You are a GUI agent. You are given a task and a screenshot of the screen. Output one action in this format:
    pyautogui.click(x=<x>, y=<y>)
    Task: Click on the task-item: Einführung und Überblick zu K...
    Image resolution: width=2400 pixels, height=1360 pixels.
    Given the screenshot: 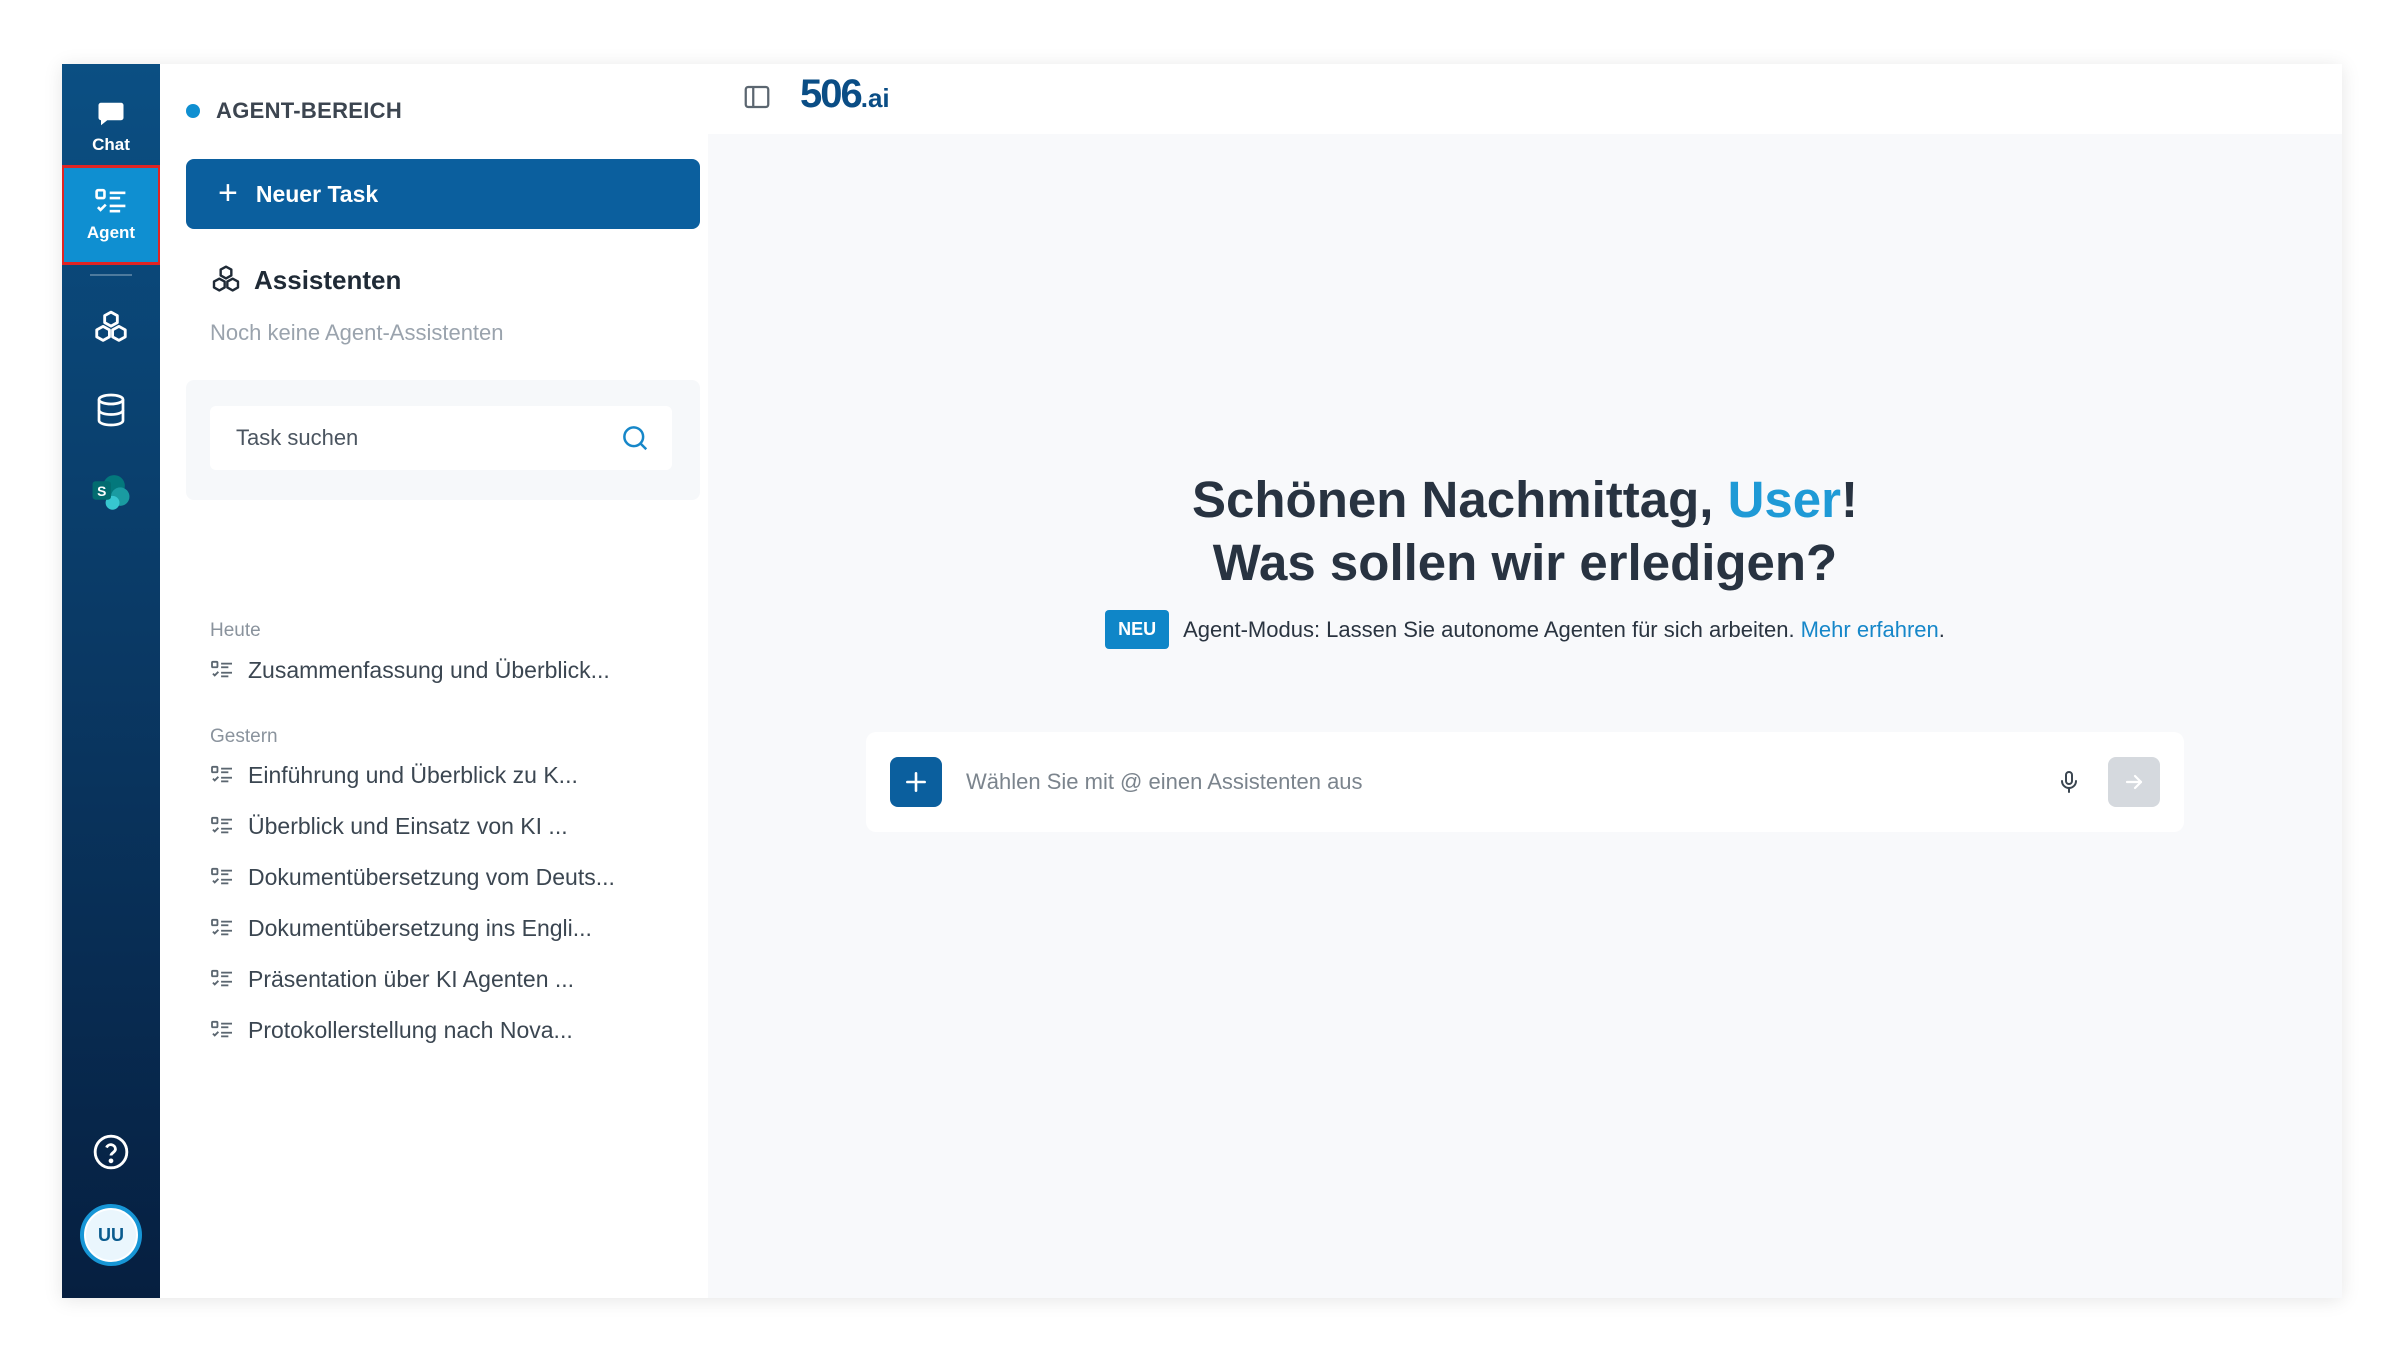 What is the action you would take?
    pyautogui.click(x=440, y=775)
    